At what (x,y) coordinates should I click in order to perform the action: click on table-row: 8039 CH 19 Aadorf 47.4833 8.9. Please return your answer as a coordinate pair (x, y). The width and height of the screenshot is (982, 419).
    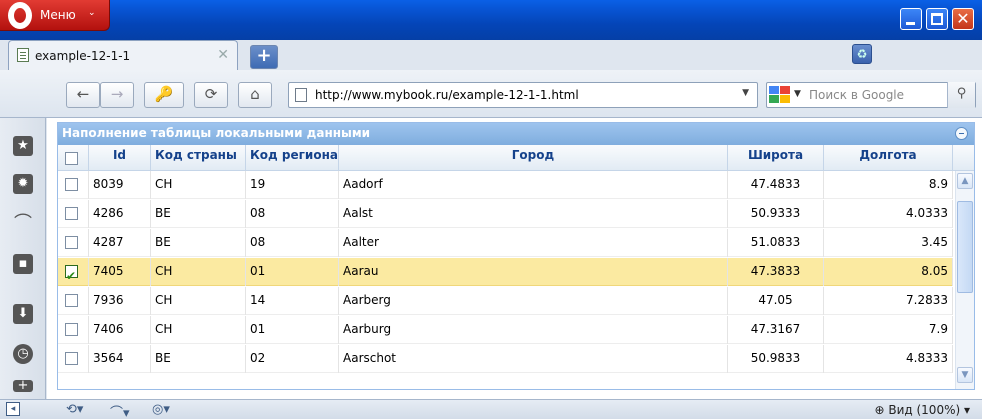
    Looking at the image, I should click on (505, 185).